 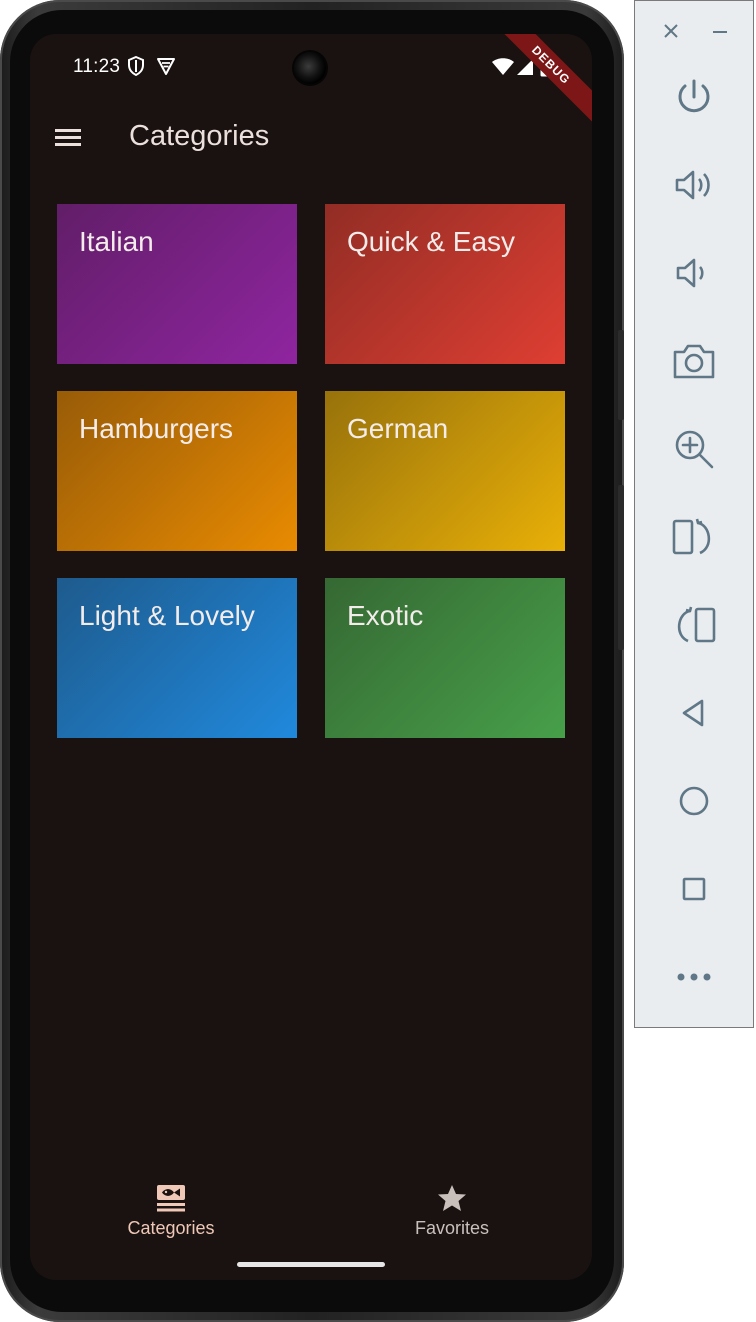 I want to click on set-meal-icon, so click(x=171, y=1198).